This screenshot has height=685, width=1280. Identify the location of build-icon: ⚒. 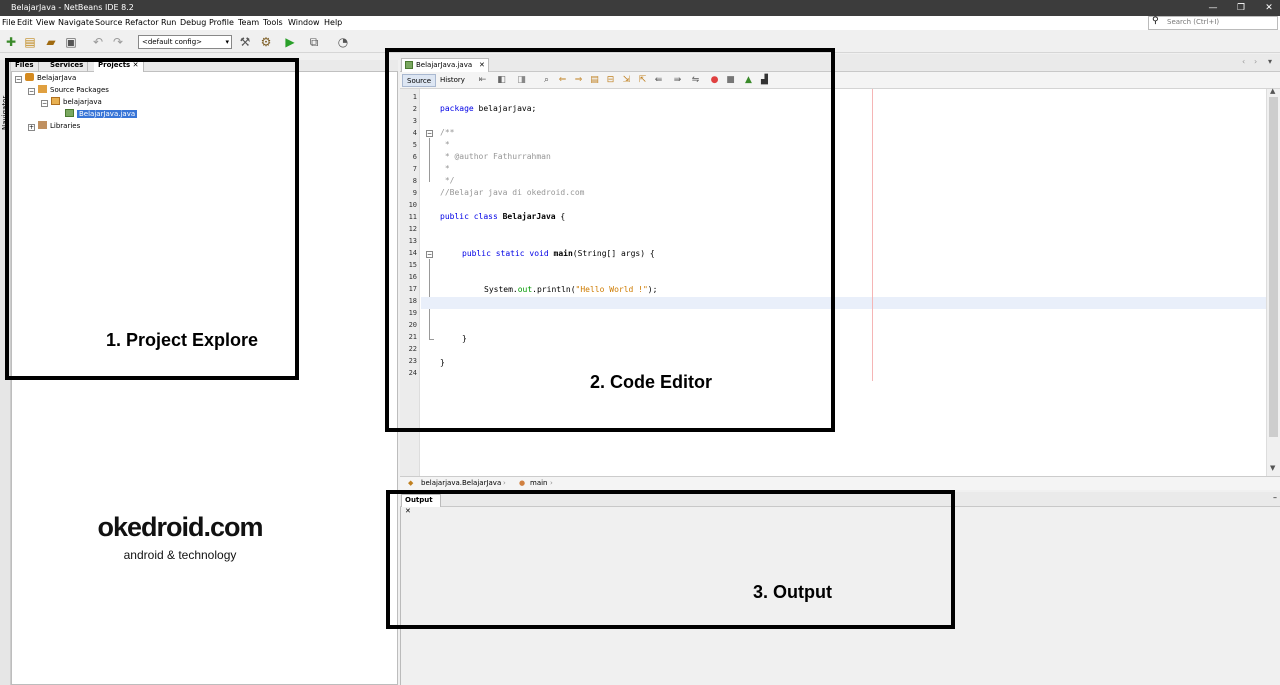
(245, 42).